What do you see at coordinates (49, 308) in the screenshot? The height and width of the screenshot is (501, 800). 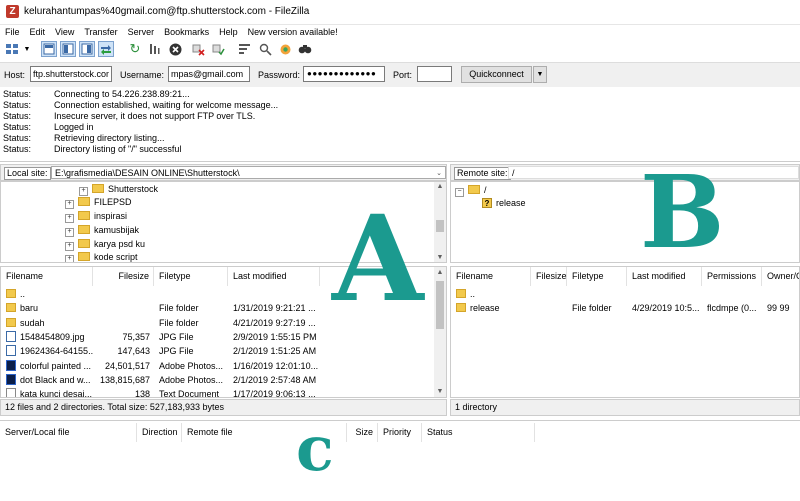 I see `cell-filename: baru` at bounding box center [49, 308].